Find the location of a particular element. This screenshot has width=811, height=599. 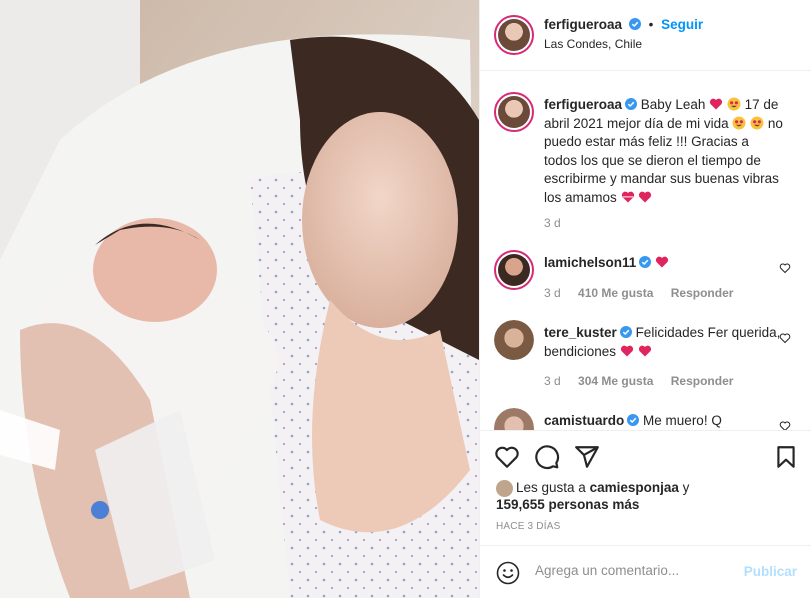

liker-username: camiesponjaa is located at coordinates (634, 487).